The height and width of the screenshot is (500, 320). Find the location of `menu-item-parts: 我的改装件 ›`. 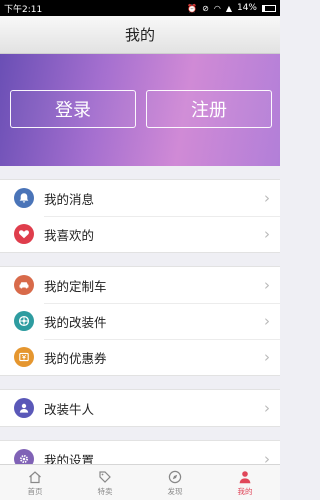

menu-item-parts: 我的改装件 › is located at coordinates (140, 321).